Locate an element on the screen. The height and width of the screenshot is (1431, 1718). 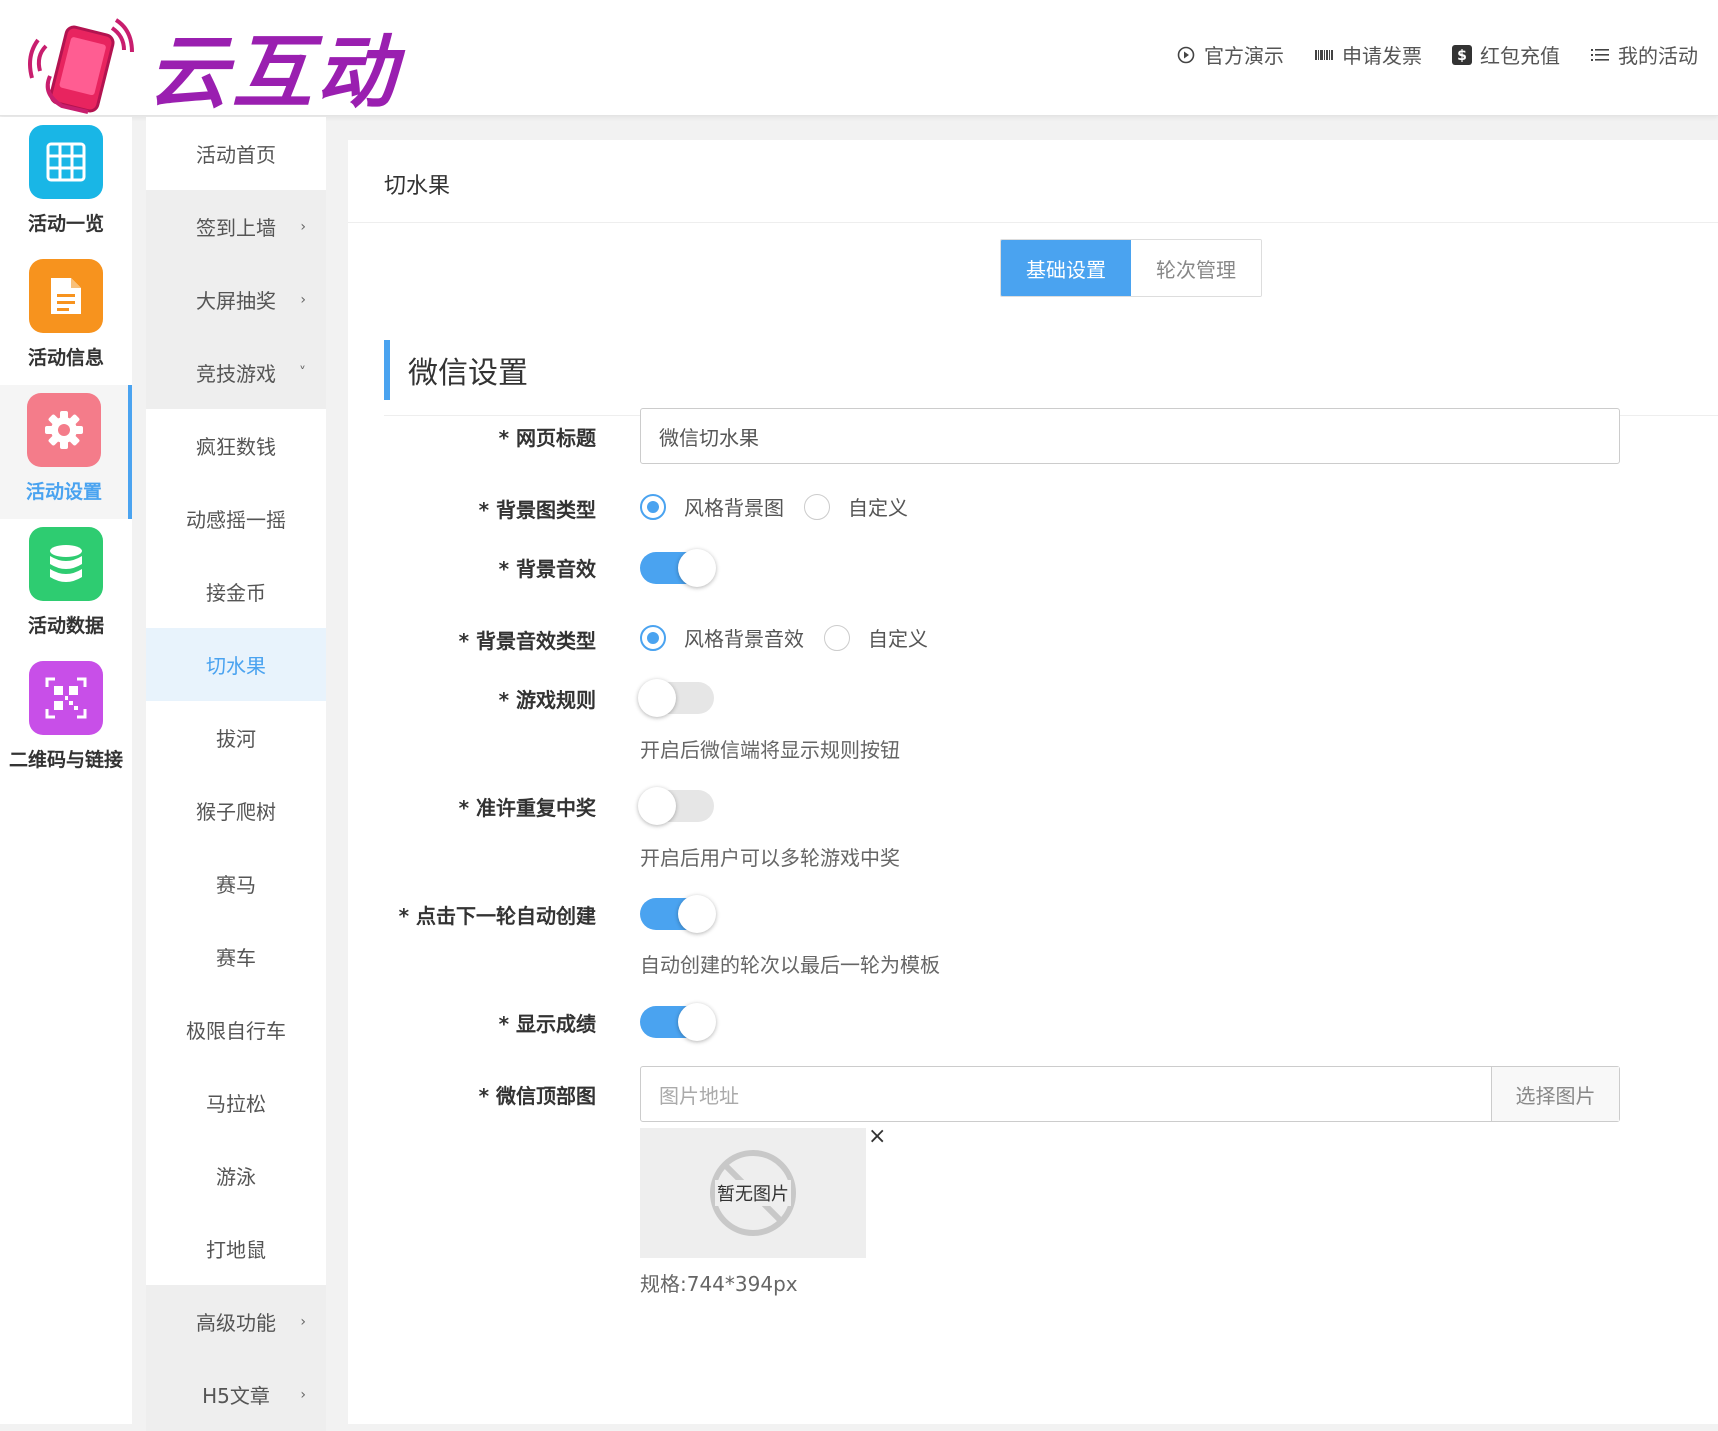
repeat-win-toggle is located at coordinates (676, 806).